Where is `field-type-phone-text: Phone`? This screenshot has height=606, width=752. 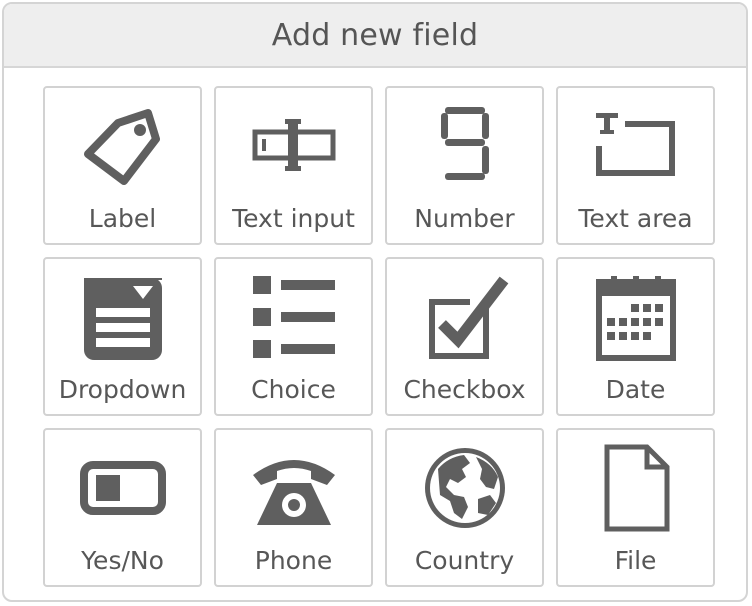 field-type-phone-text: Phone is located at coordinates (293, 560).